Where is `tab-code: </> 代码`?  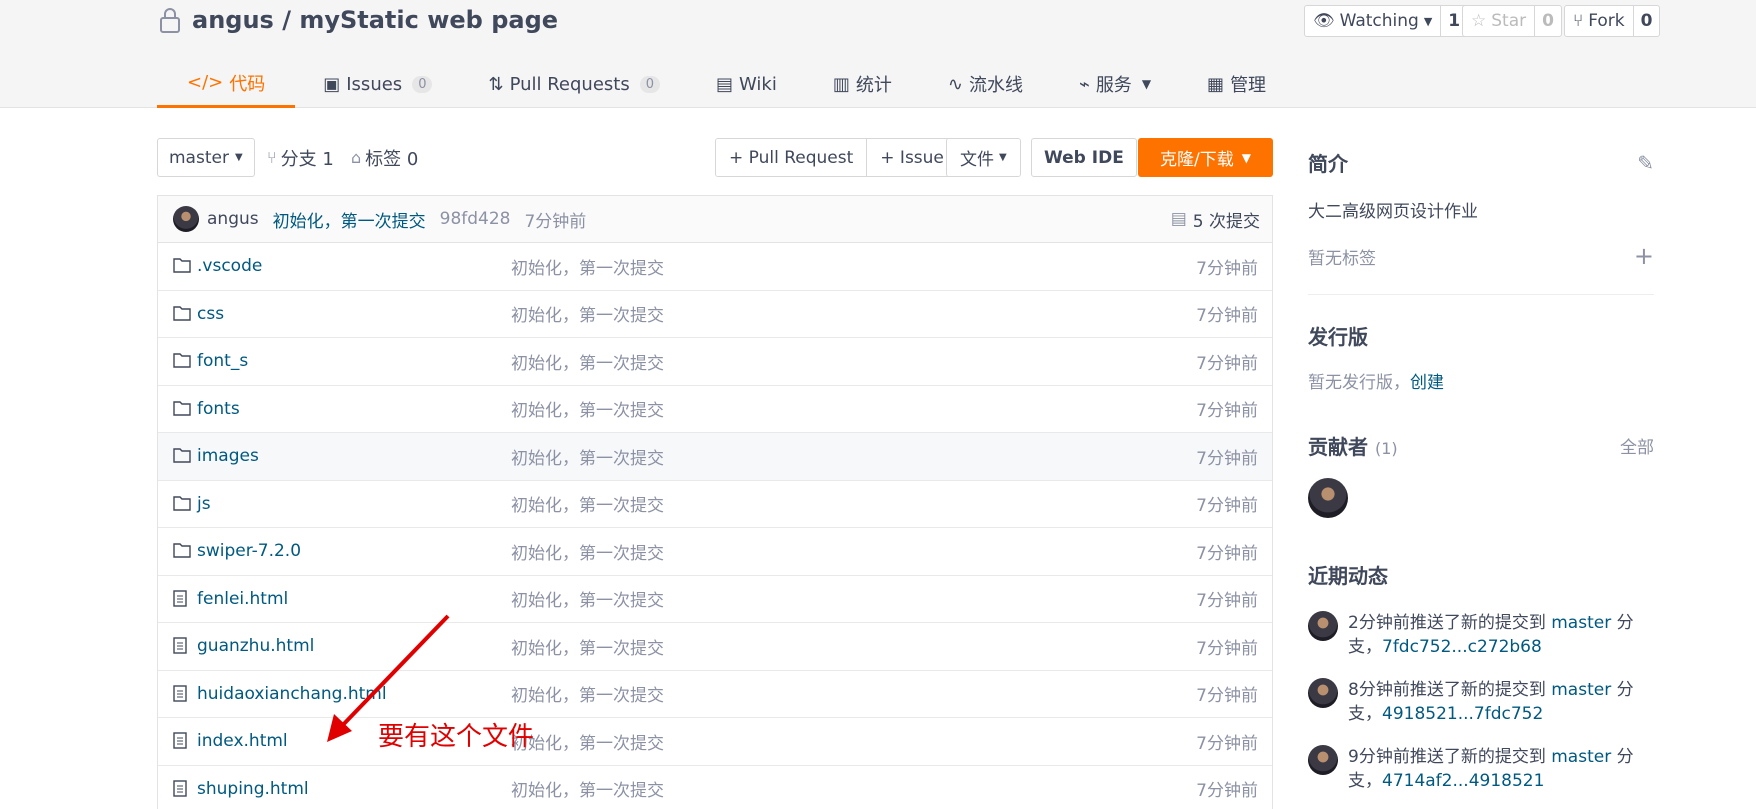 tab-code: </> 代码 is located at coordinates (226, 84).